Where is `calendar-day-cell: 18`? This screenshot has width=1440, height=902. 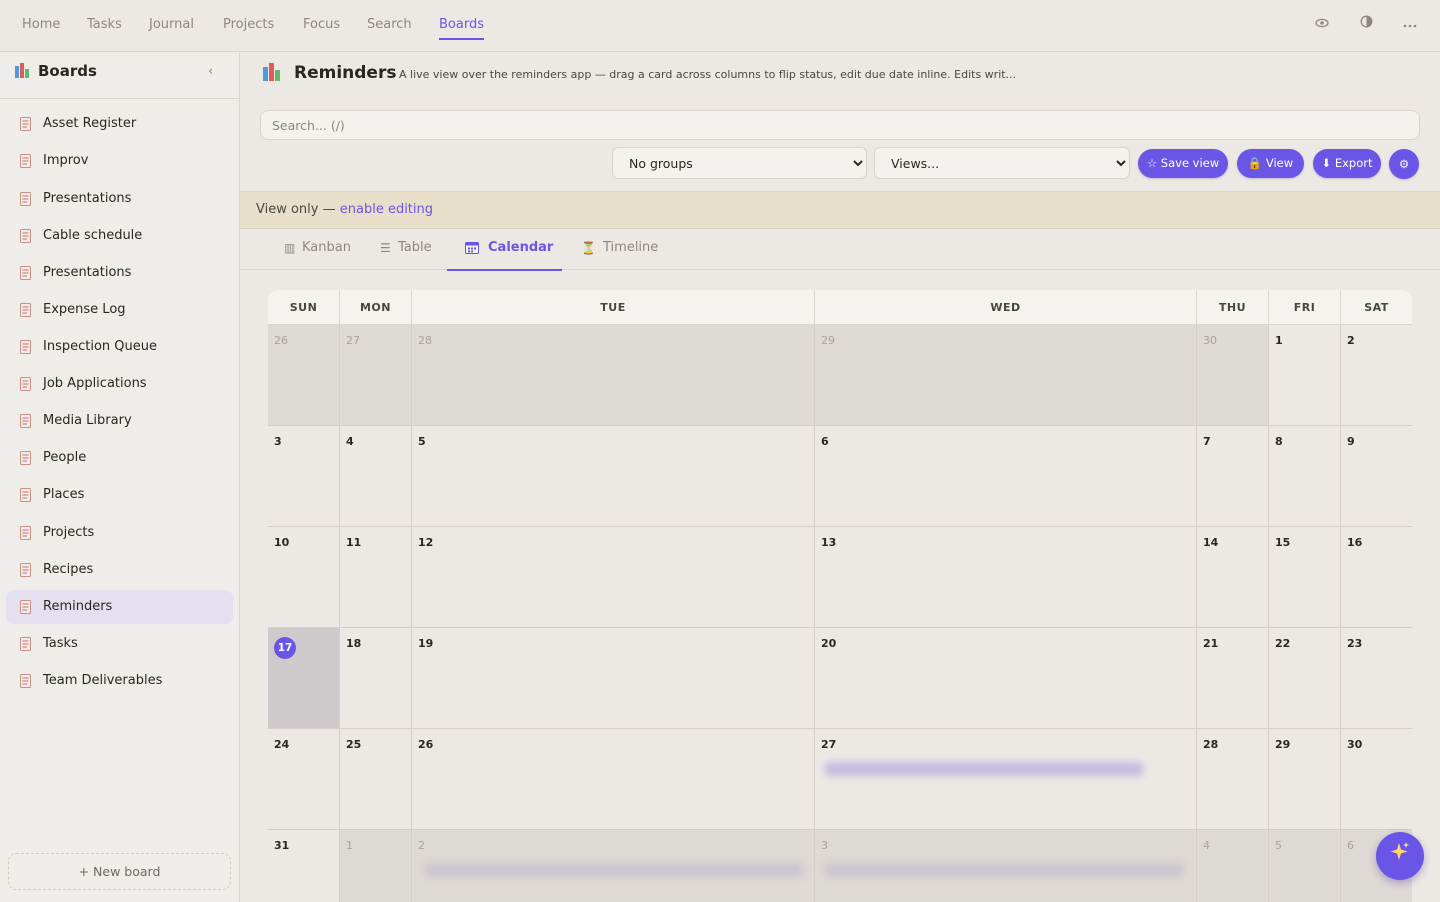
calendar-day-cell: 18 is located at coordinates (376, 678).